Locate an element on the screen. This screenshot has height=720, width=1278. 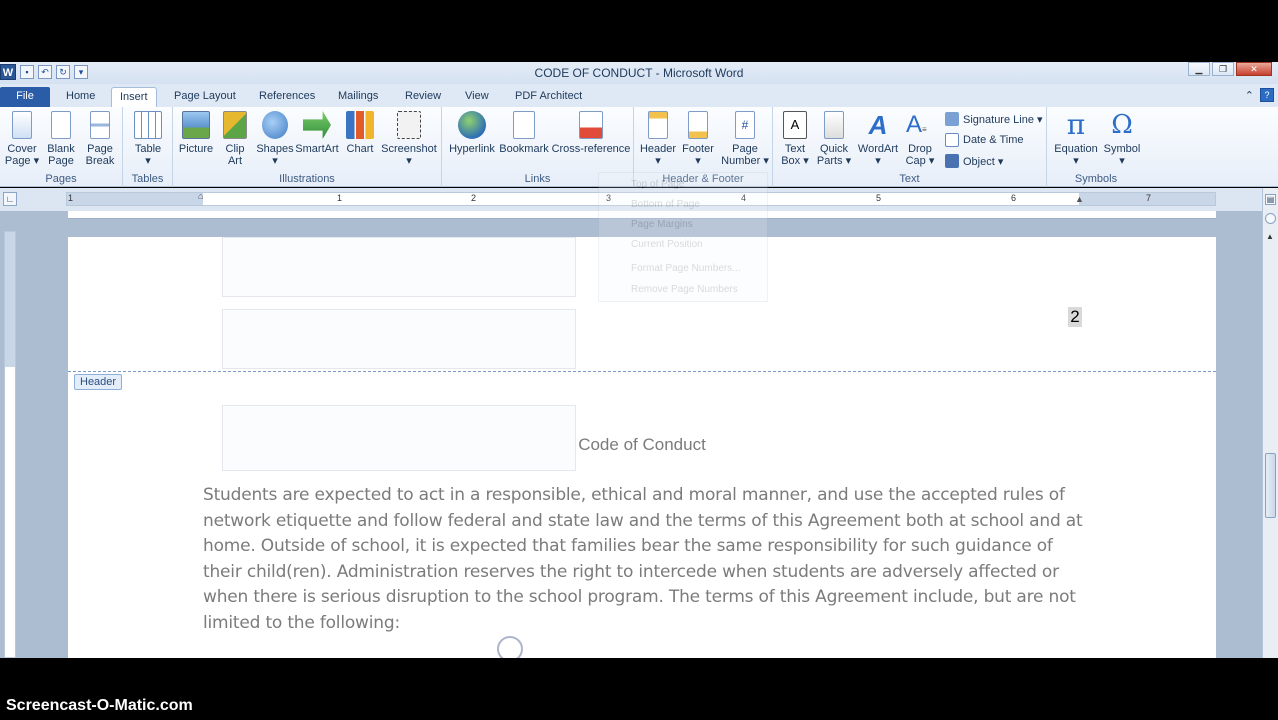
tab-file: File is located at coordinates (25, 97).